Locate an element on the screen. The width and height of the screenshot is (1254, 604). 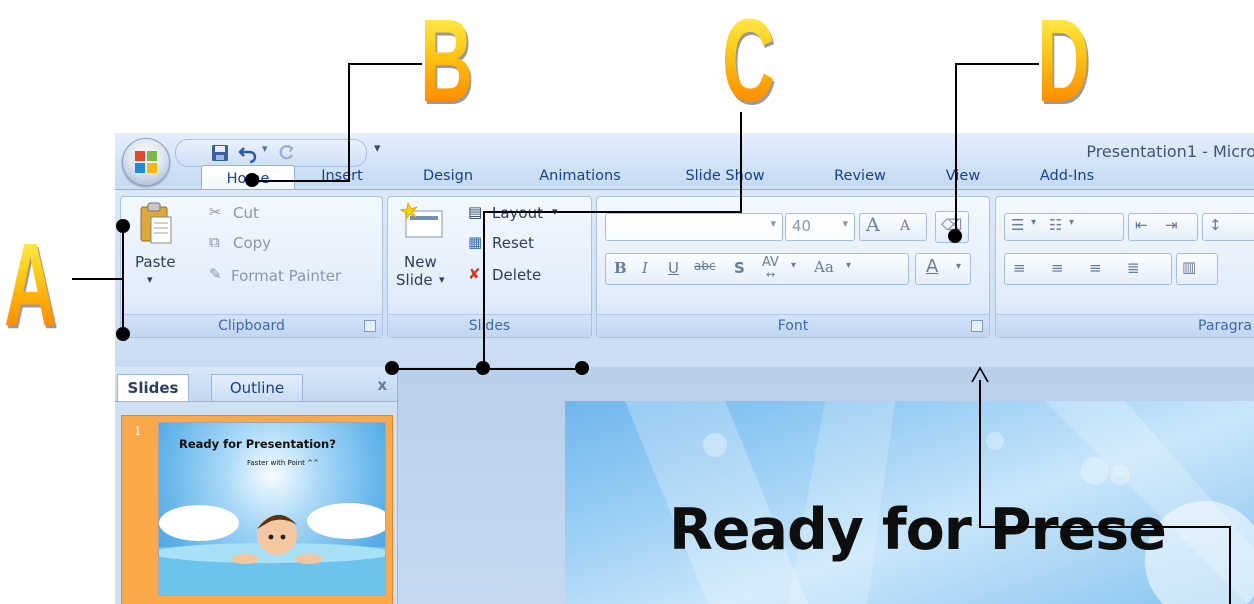
new-slide-label-1: New is located at coordinates (420, 262).